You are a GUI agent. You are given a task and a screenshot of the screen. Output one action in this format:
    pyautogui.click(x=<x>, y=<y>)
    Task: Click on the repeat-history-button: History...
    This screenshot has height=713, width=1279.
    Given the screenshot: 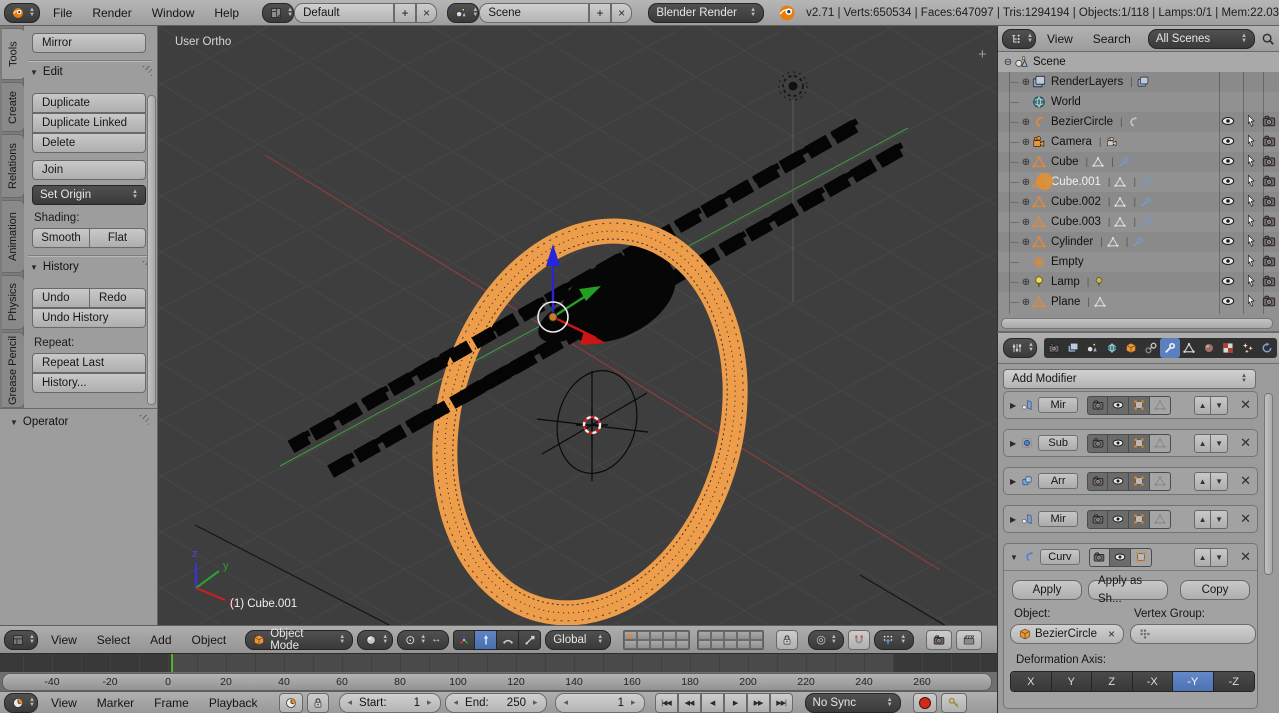 What is the action you would take?
    pyautogui.click(x=89, y=383)
    